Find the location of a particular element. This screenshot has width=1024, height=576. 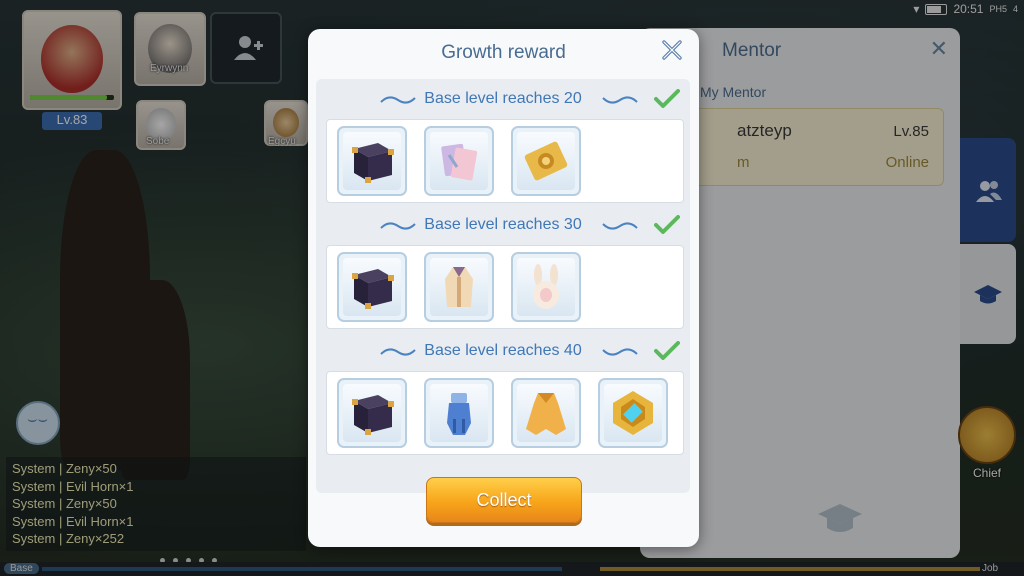

golden-emblem-icon is located at coordinates (633, 413).